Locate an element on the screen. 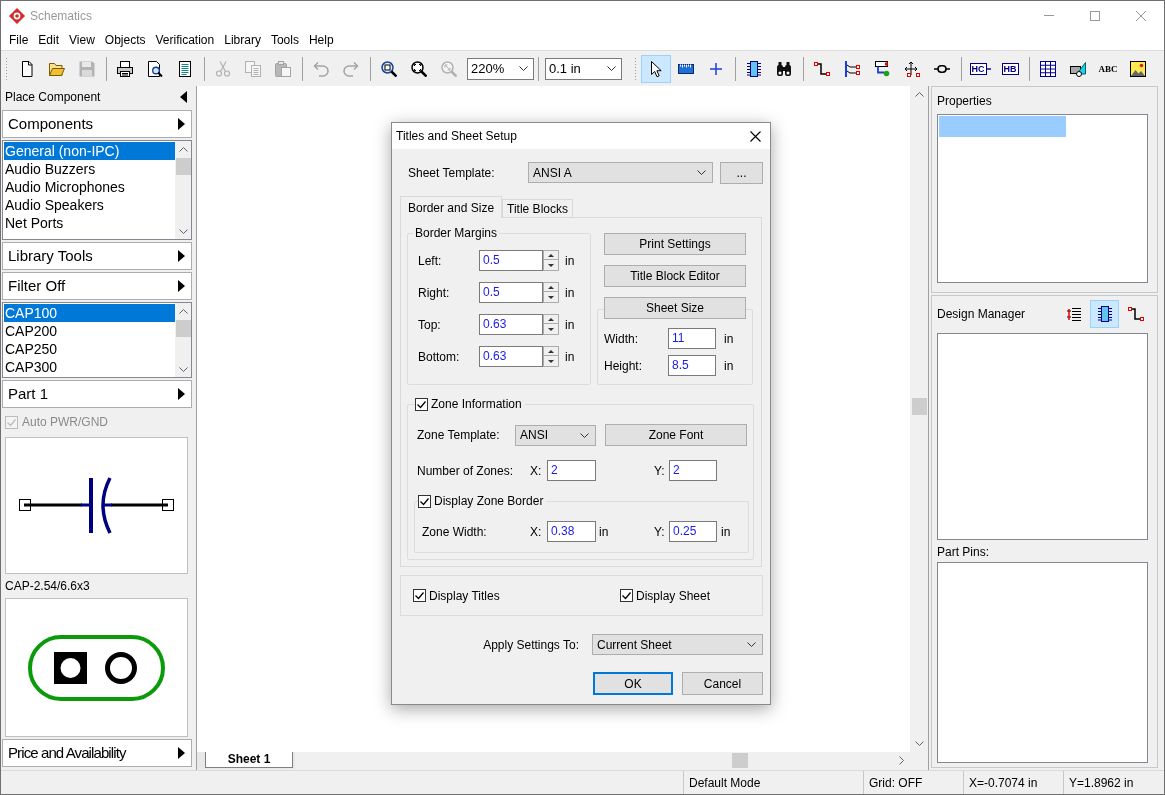  menu-item: Help is located at coordinates (321, 40).